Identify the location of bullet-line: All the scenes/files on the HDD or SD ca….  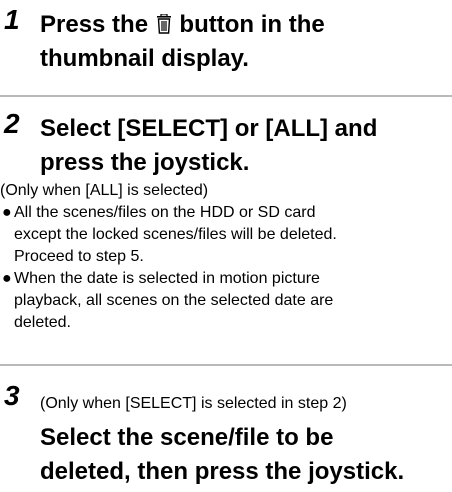
(165, 212).